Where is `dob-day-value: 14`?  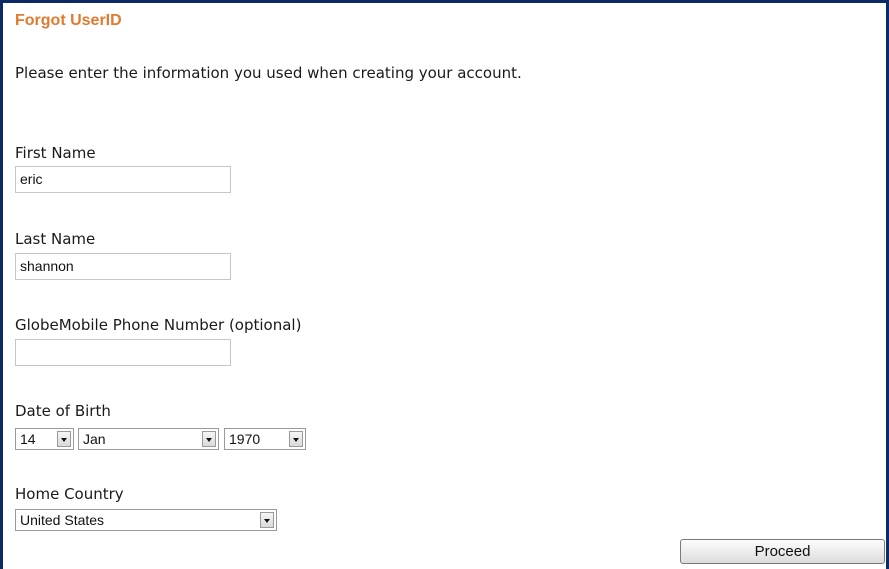
dob-day-value: 14 is located at coordinates (28, 439).